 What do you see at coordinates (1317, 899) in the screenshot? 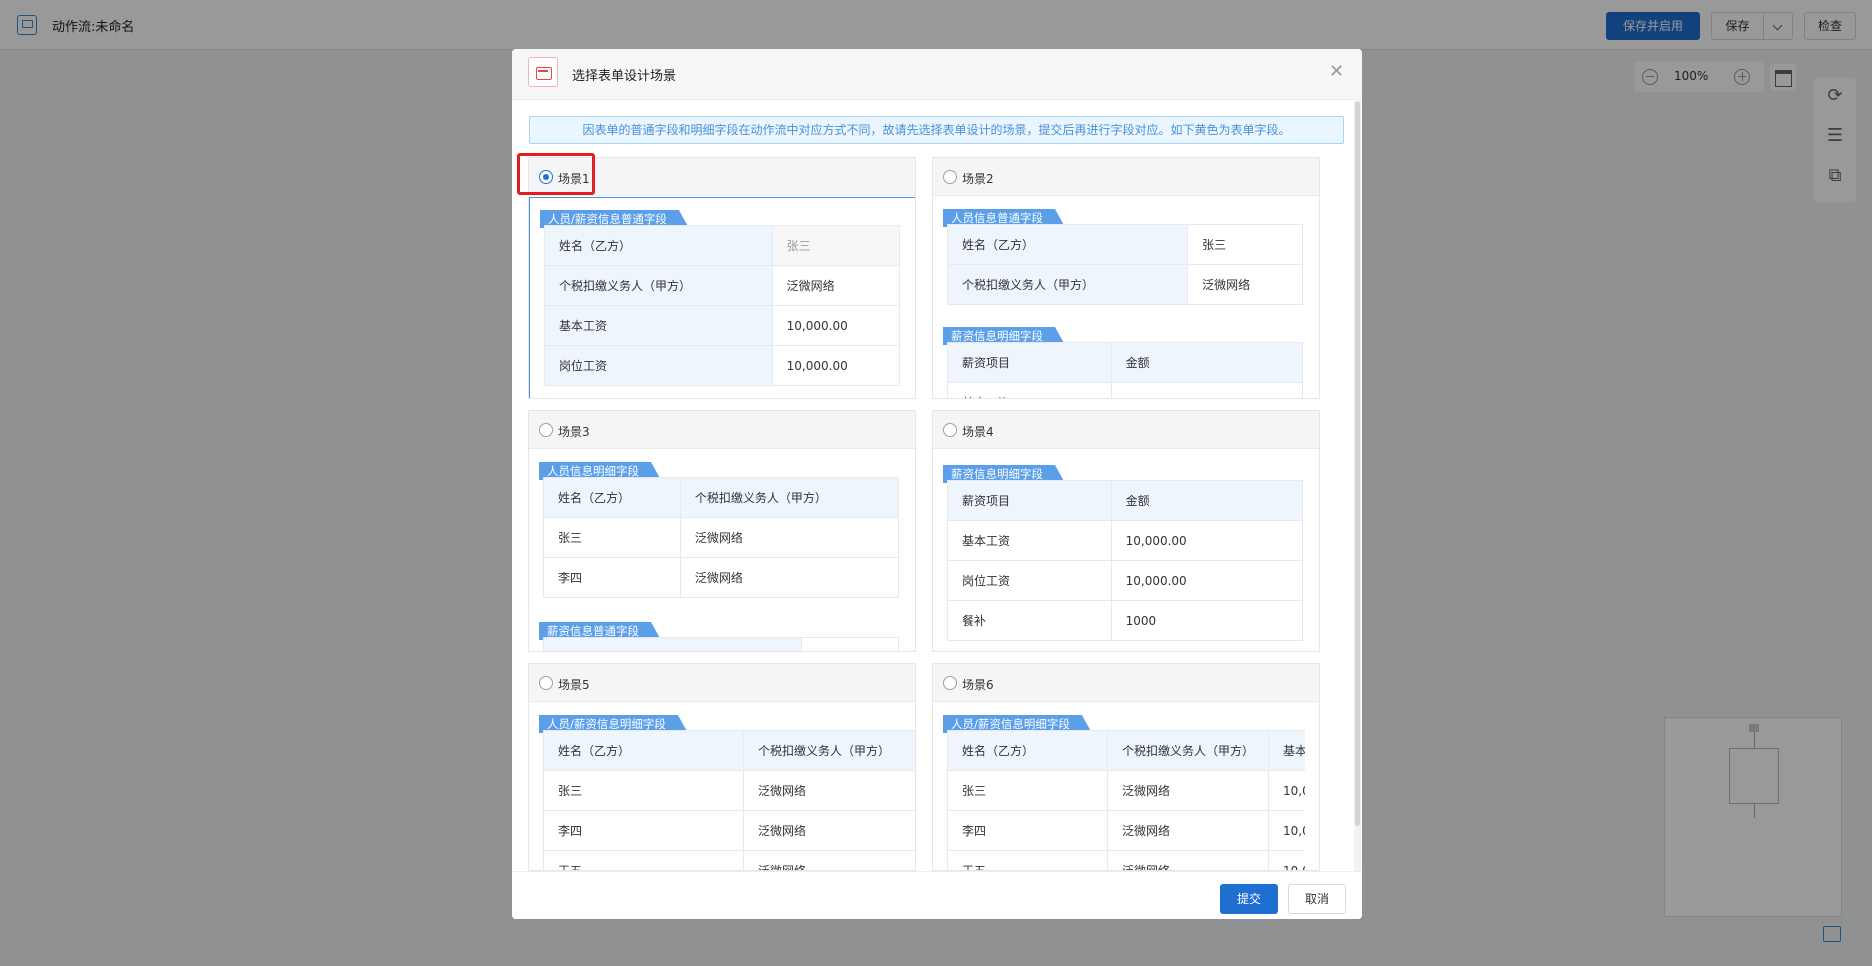
I see `cancel-button: 取消` at bounding box center [1317, 899].